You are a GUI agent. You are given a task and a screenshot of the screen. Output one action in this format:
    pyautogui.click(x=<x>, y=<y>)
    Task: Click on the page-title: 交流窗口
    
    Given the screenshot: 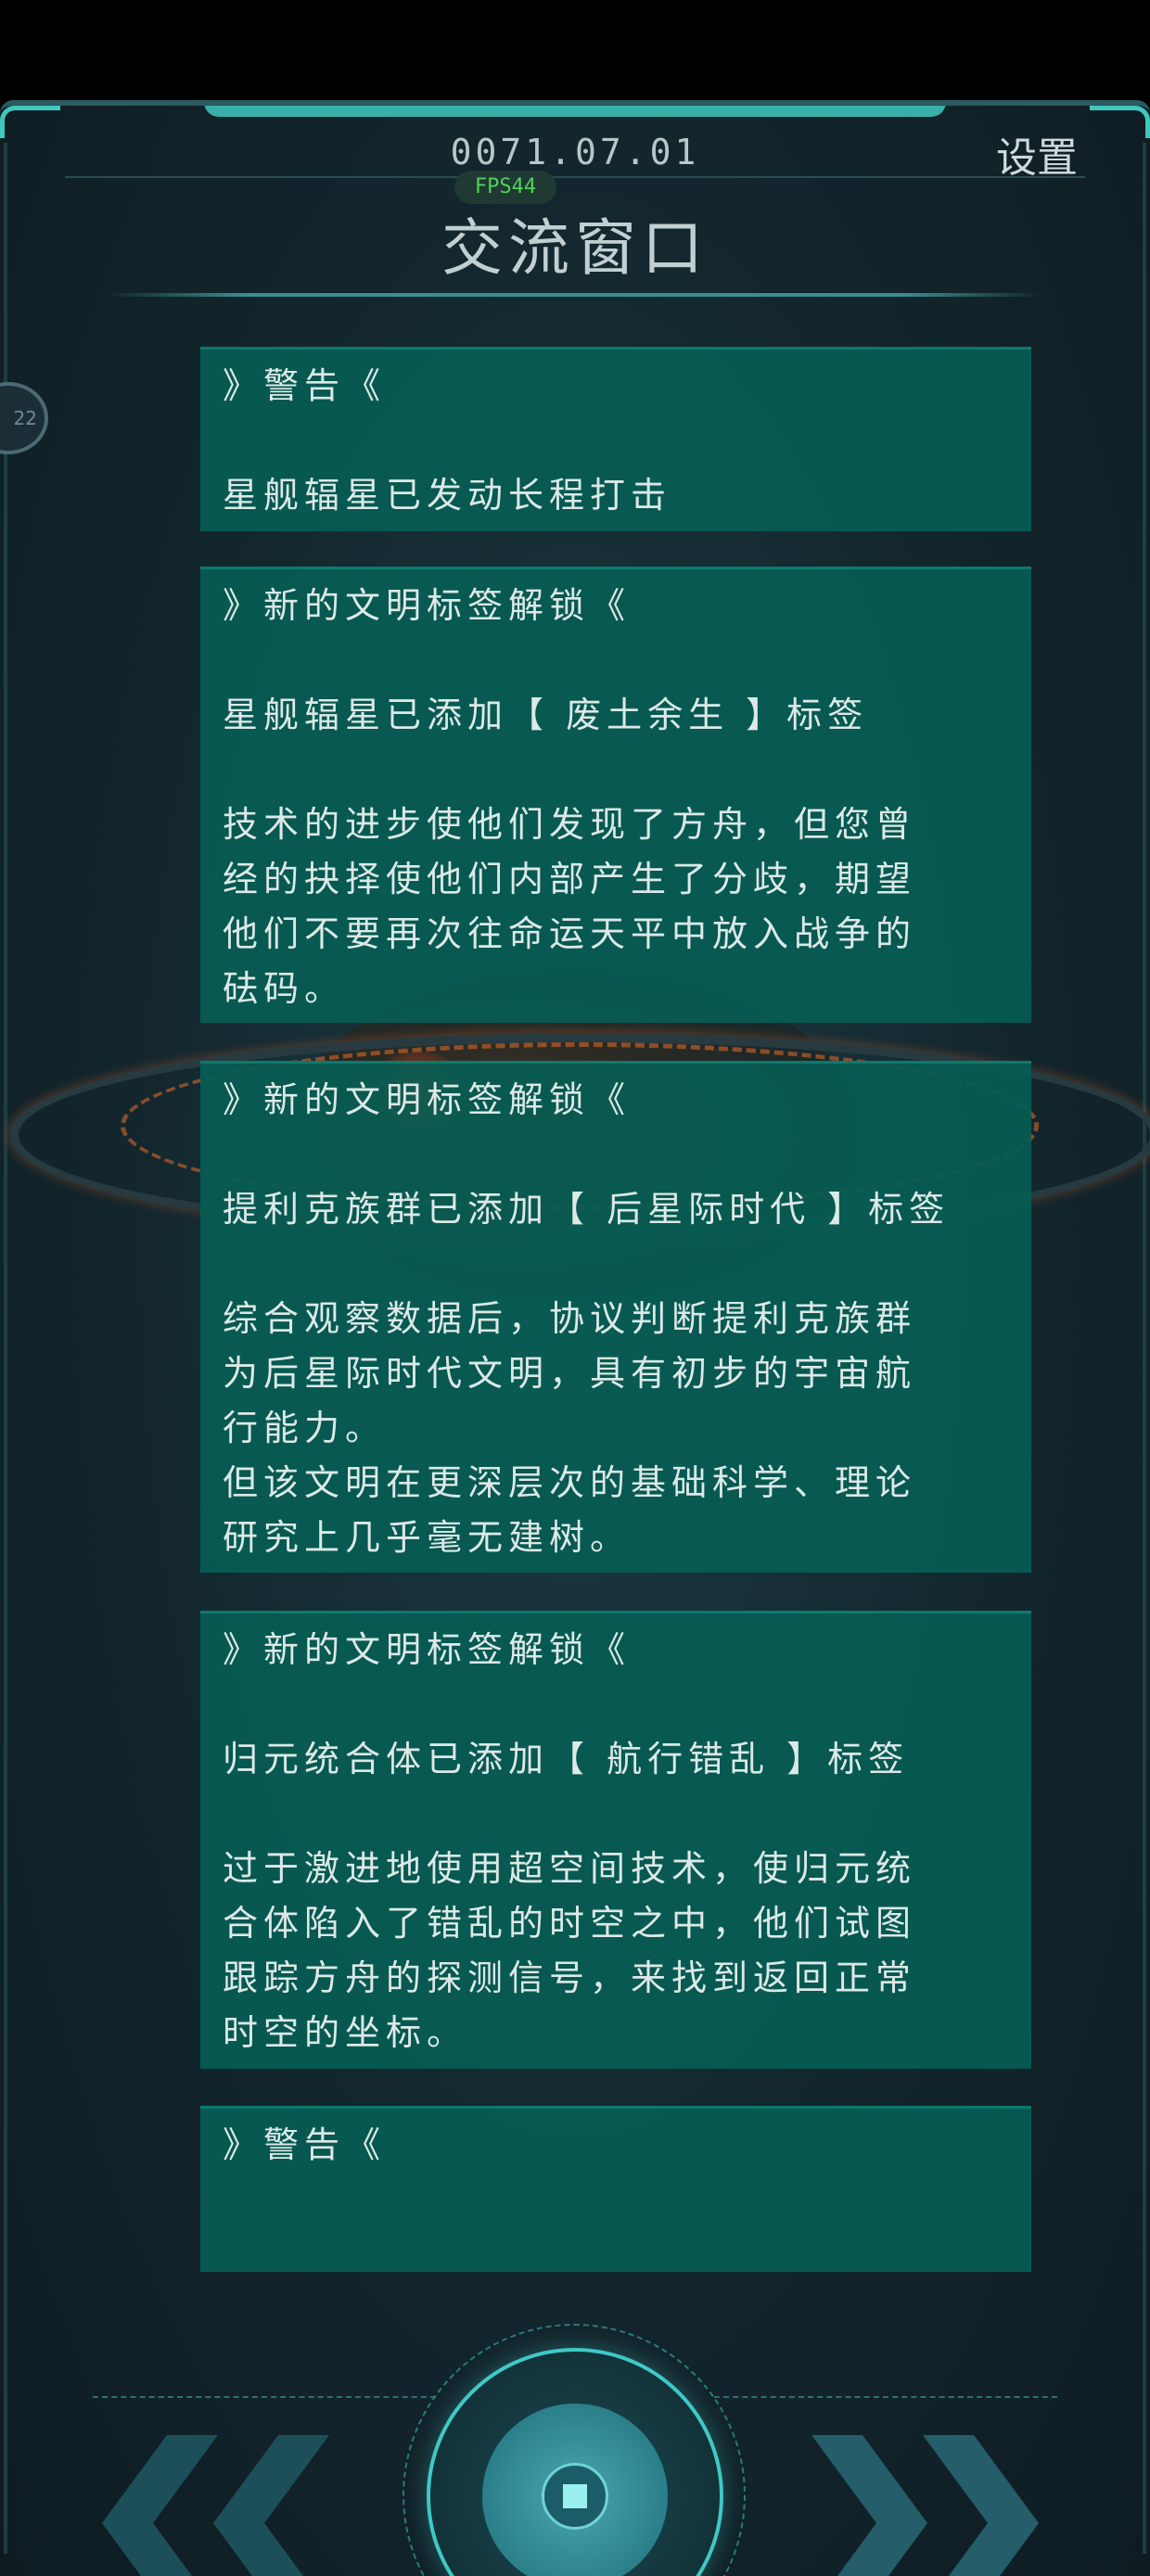 What is the action you would take?
    pyautogui.click(x=575, y=248)
    